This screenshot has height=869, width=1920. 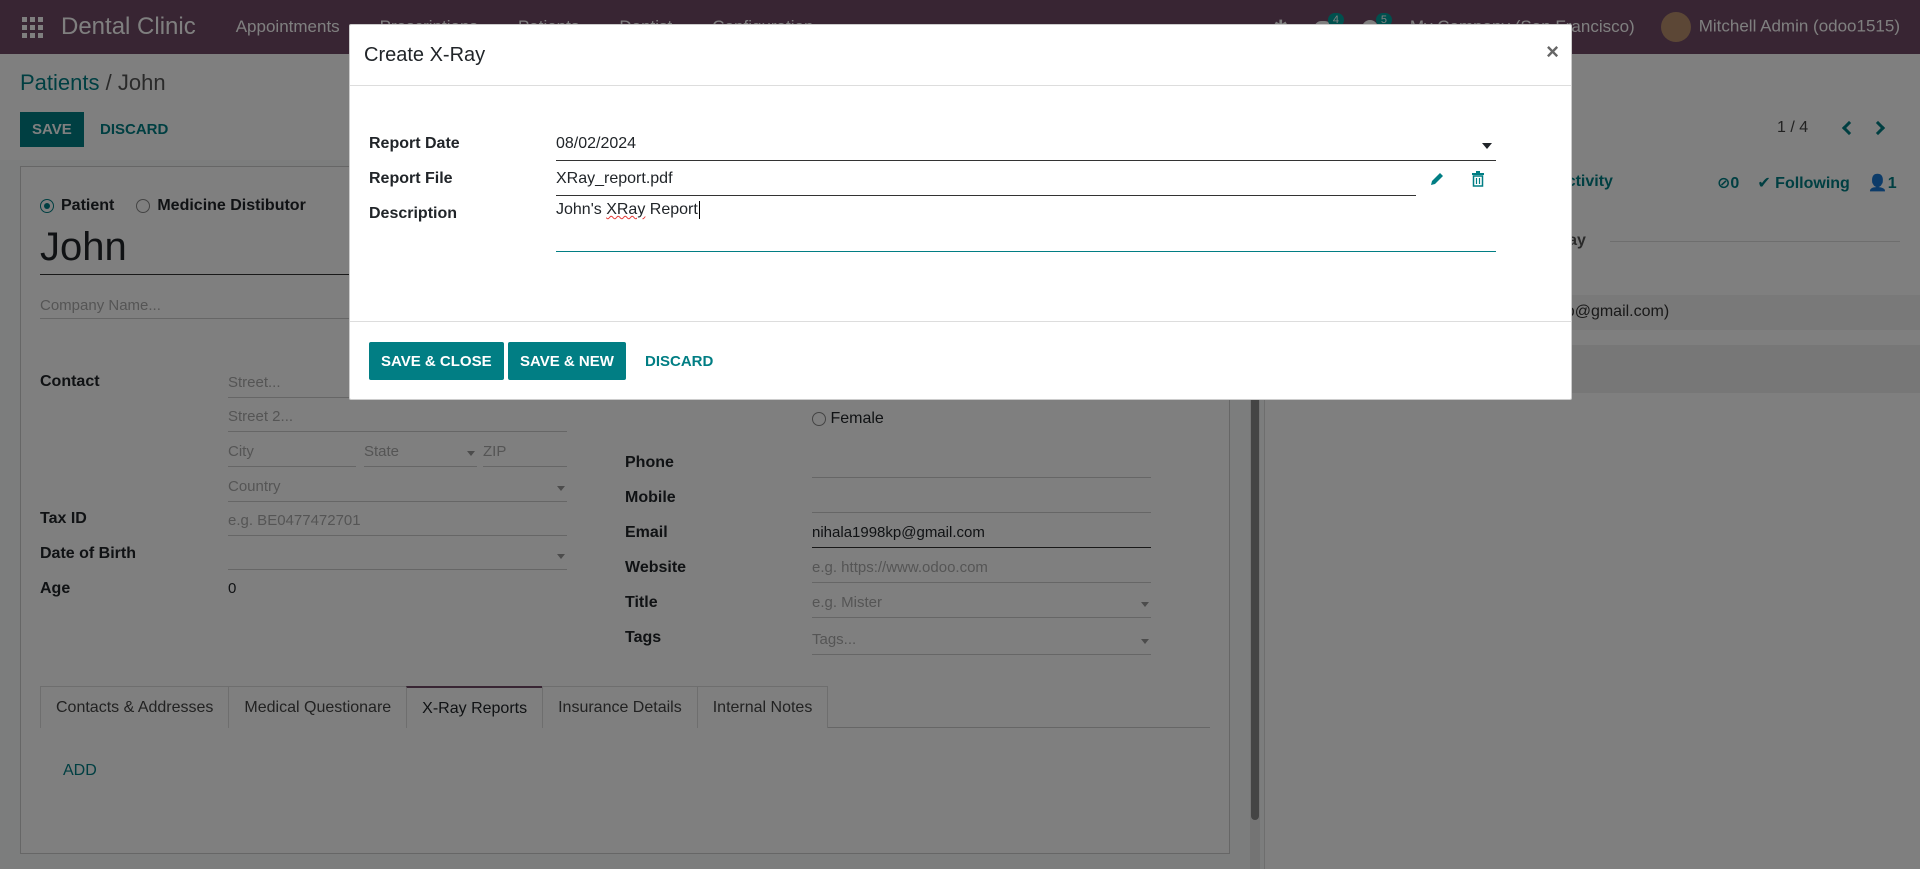 What do you see at coordinates (414, 143) in the screenshot?
I see `report-date-label: Report Date` at bounding box center [414, 143].